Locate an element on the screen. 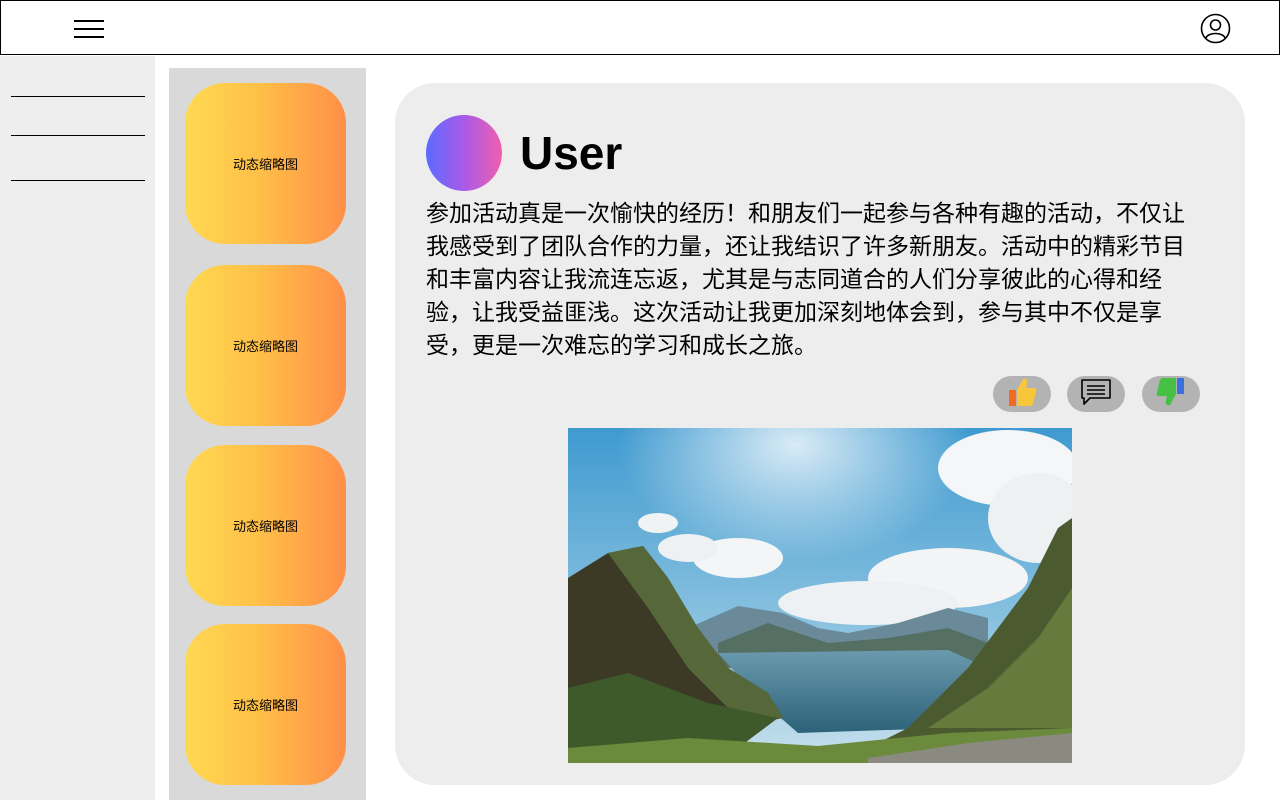  thumbs-up-icon is located at coordinates (1022, 394).